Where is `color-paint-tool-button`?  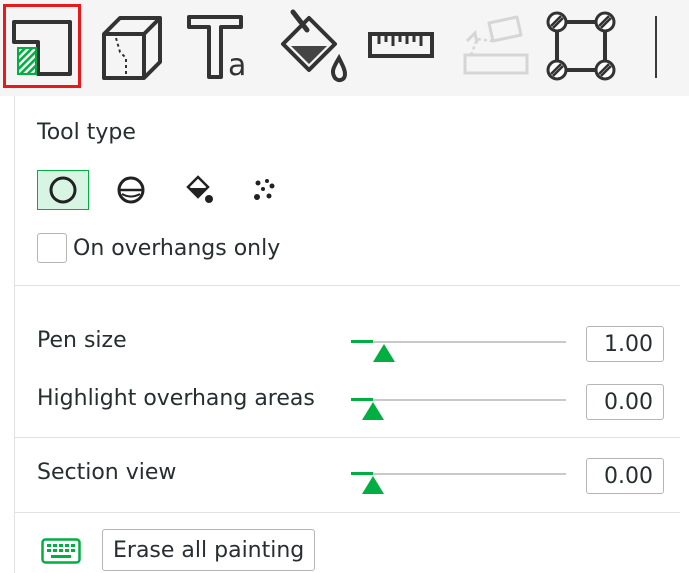
color-paint-tool-button is located at coordinates (311, 46).